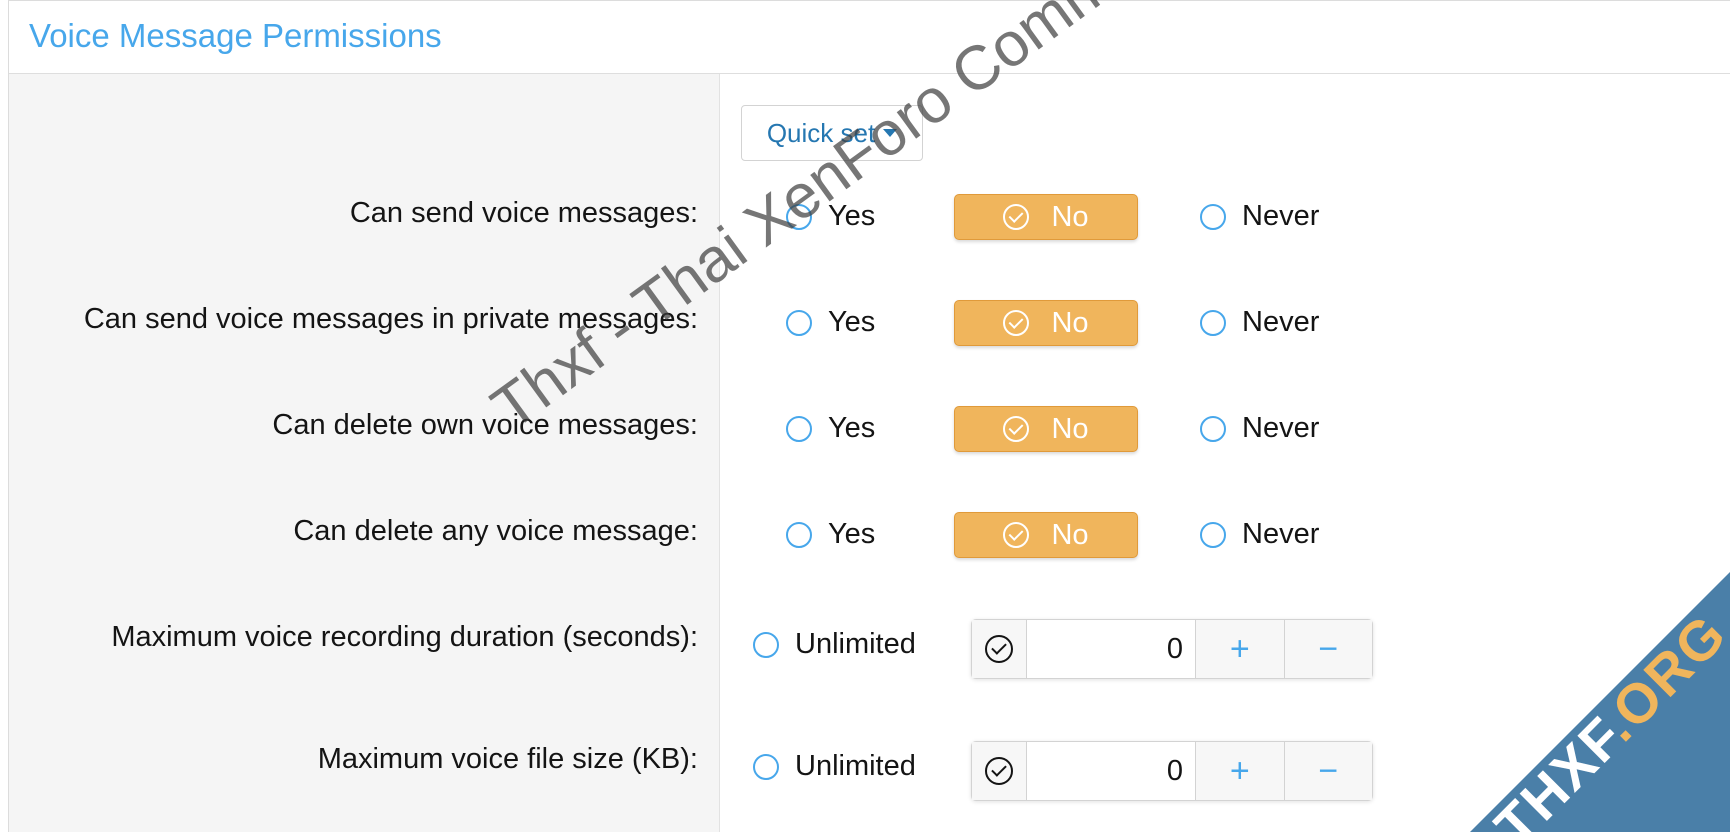  I want to click on section-header: Voice Message Permissions, so click(869, 37).